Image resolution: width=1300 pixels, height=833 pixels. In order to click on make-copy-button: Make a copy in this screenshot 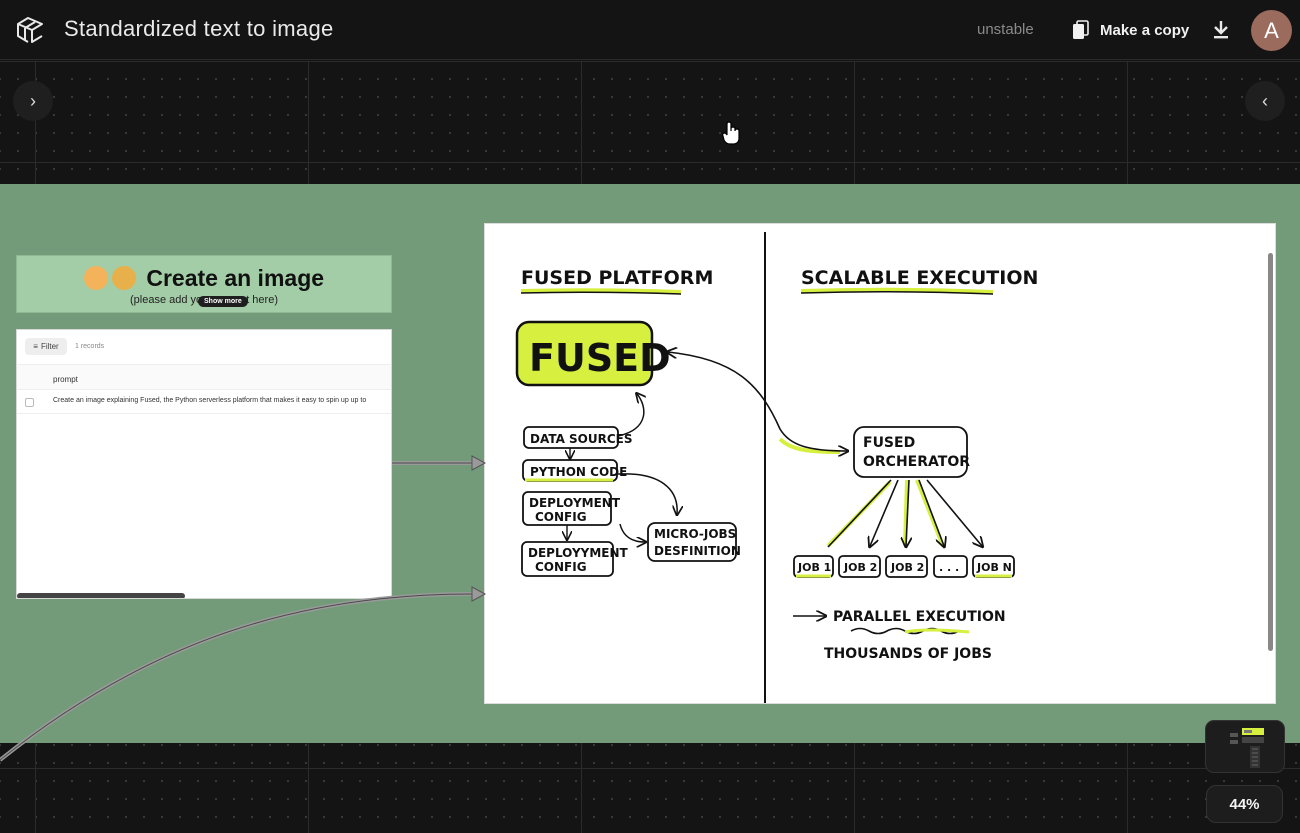, I will do `click(1130, 30)`.